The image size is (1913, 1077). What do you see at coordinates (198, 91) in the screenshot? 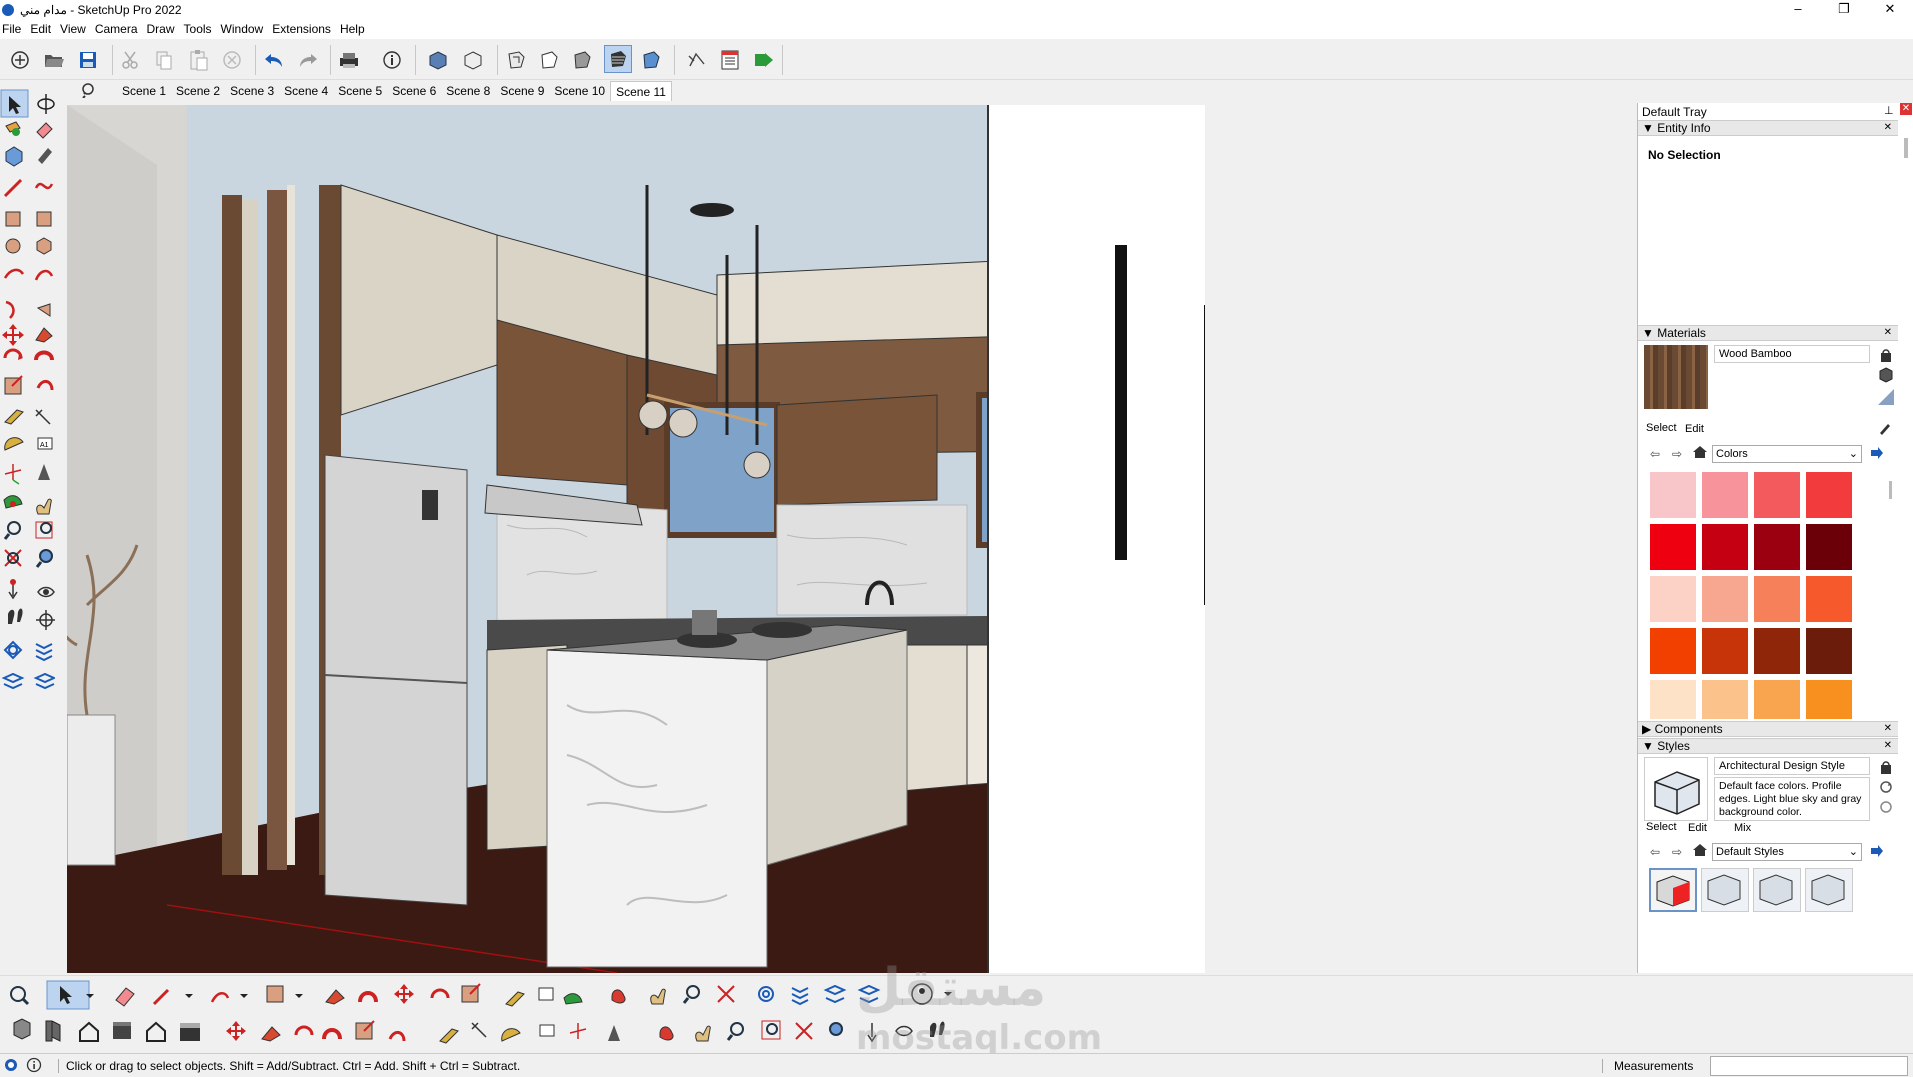
I see `tab-scene-2: Scene 2` at bounding box center [198, 91].